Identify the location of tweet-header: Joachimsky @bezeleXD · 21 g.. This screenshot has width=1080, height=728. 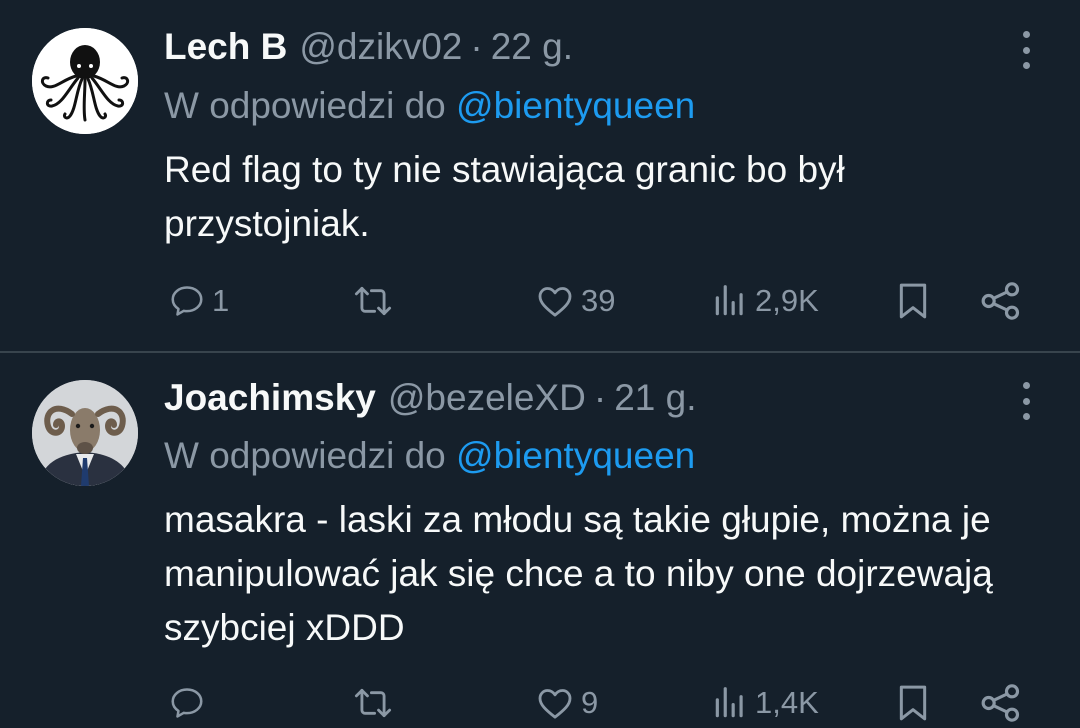
(430, 398).